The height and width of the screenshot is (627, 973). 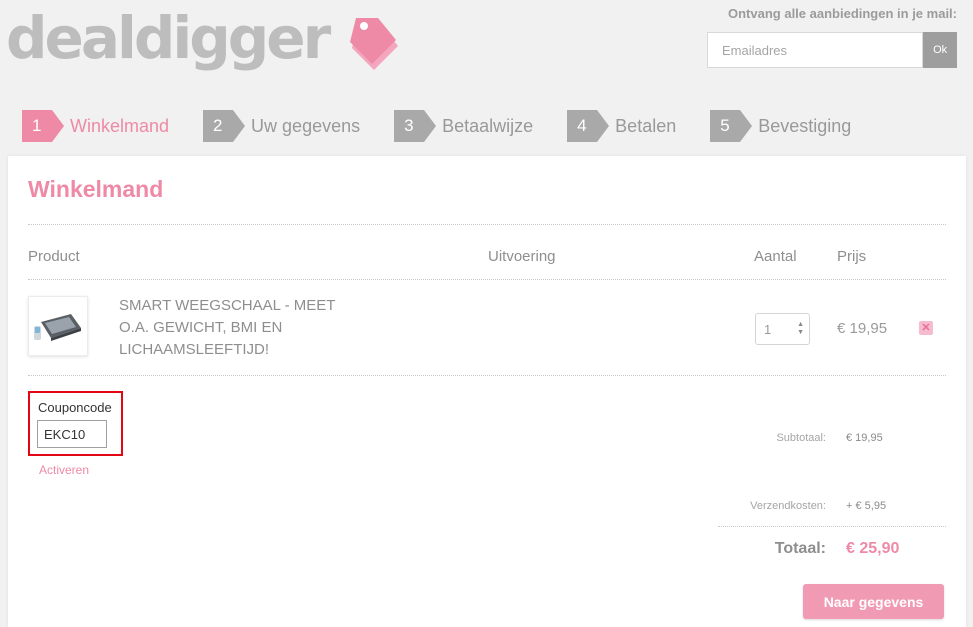 What do you see at coordinates (731, 126) in the screenshot?
I see `step-number: 5` at bounding box center [731, 126].